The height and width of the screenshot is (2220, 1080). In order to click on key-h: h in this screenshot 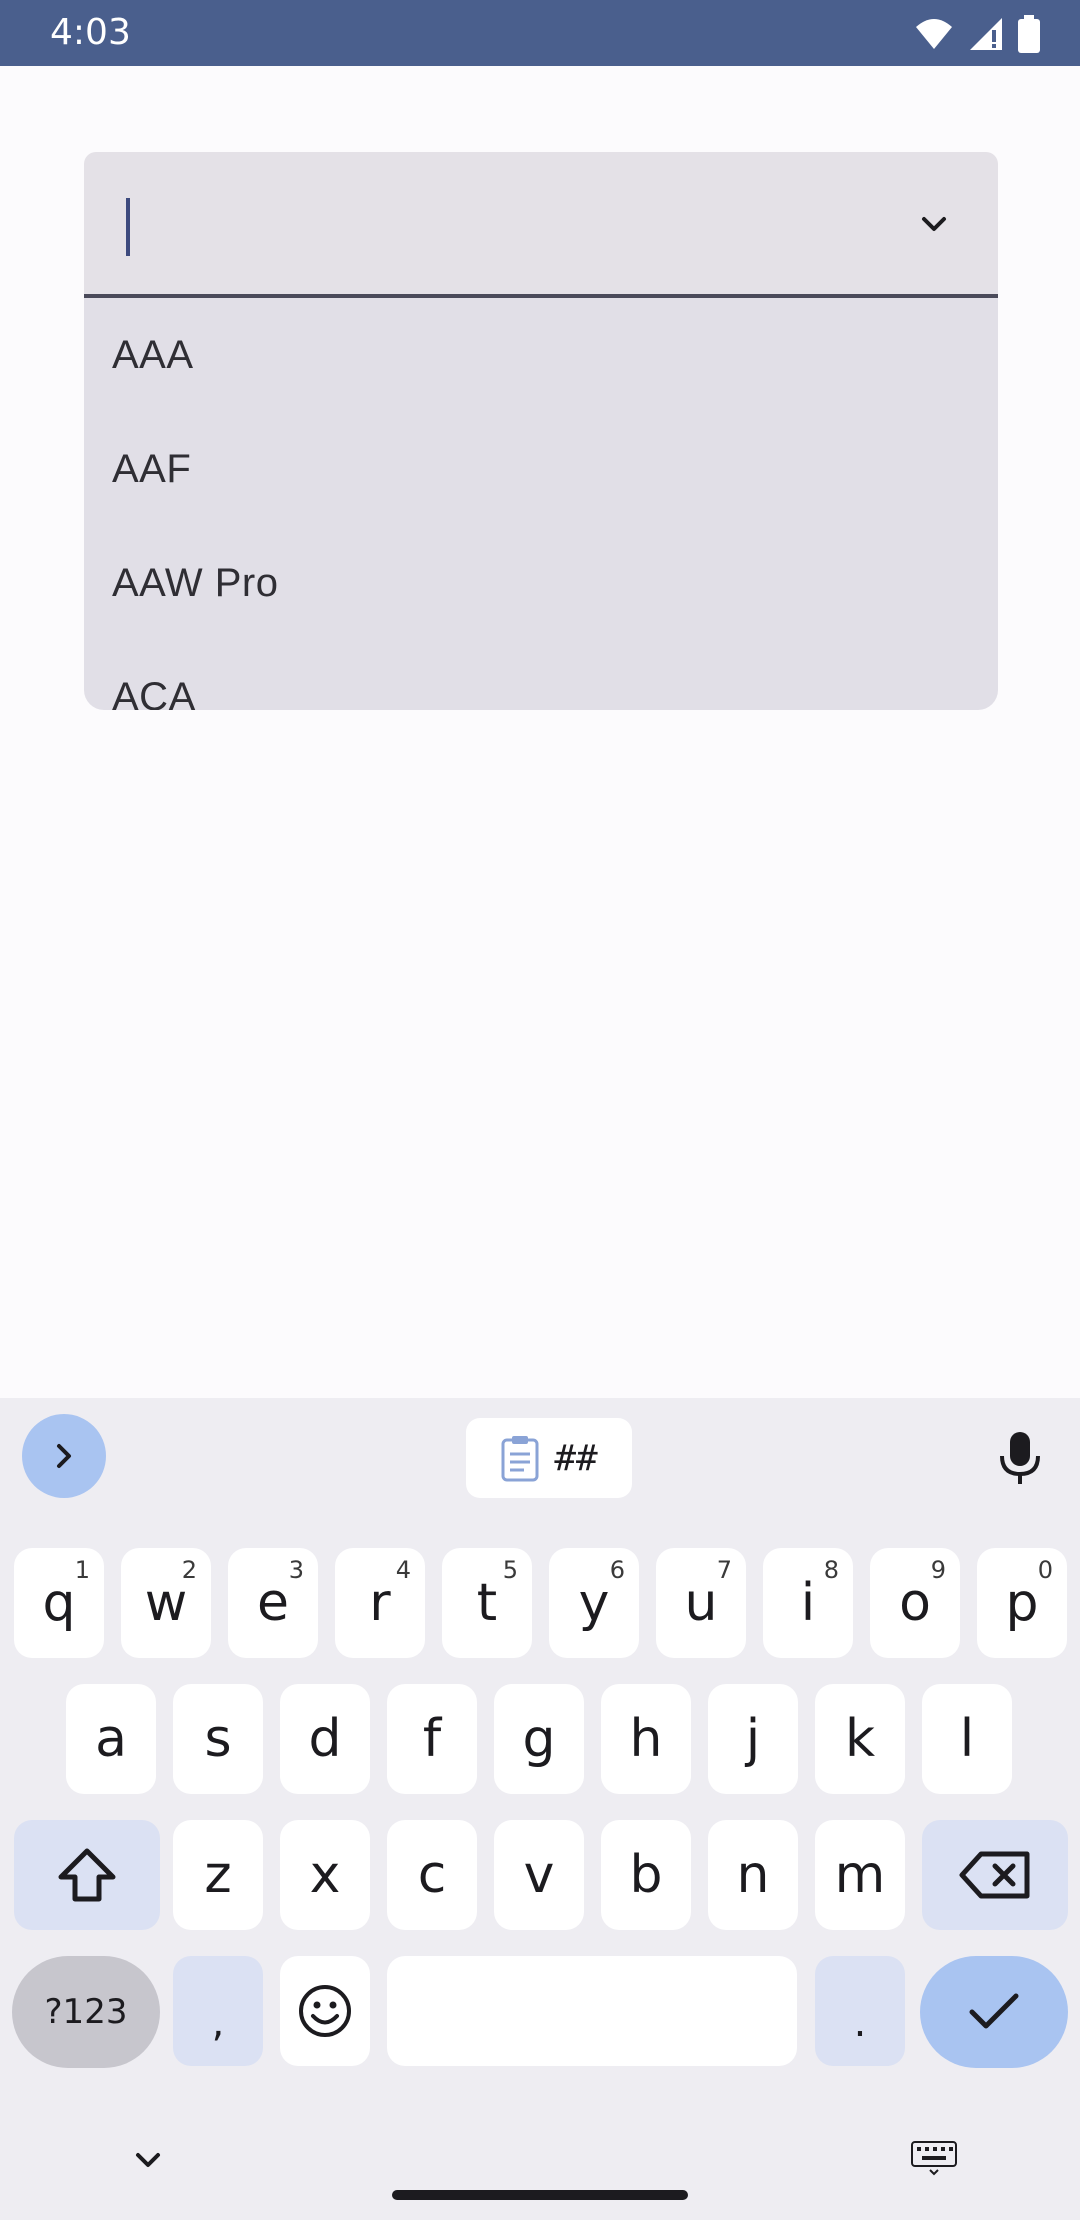, I will do `click(646, 1739)`.